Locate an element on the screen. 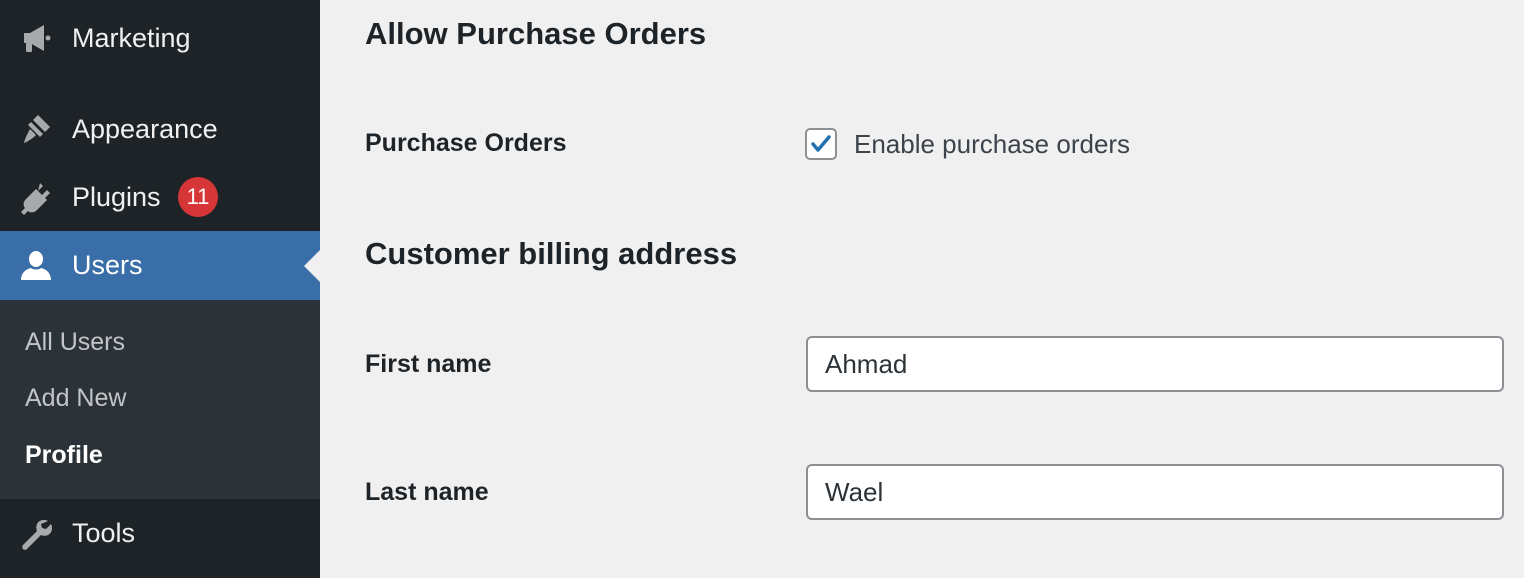  active-menu-arrow is located at coordinates (312, 265).